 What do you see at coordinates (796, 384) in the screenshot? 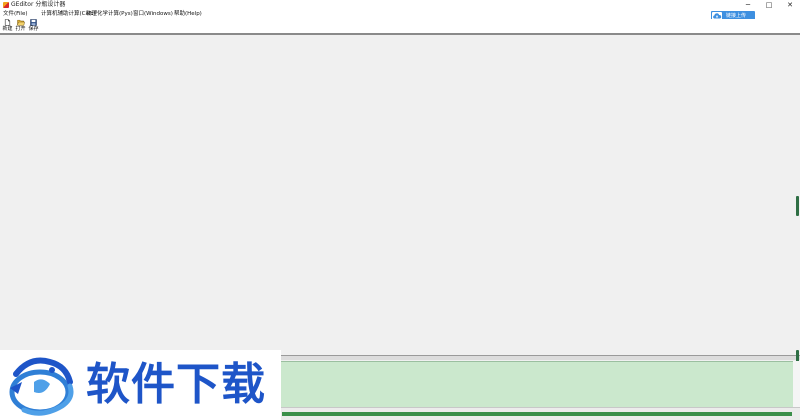
I see `output-scrollbar` at bounding box center [796, 384].